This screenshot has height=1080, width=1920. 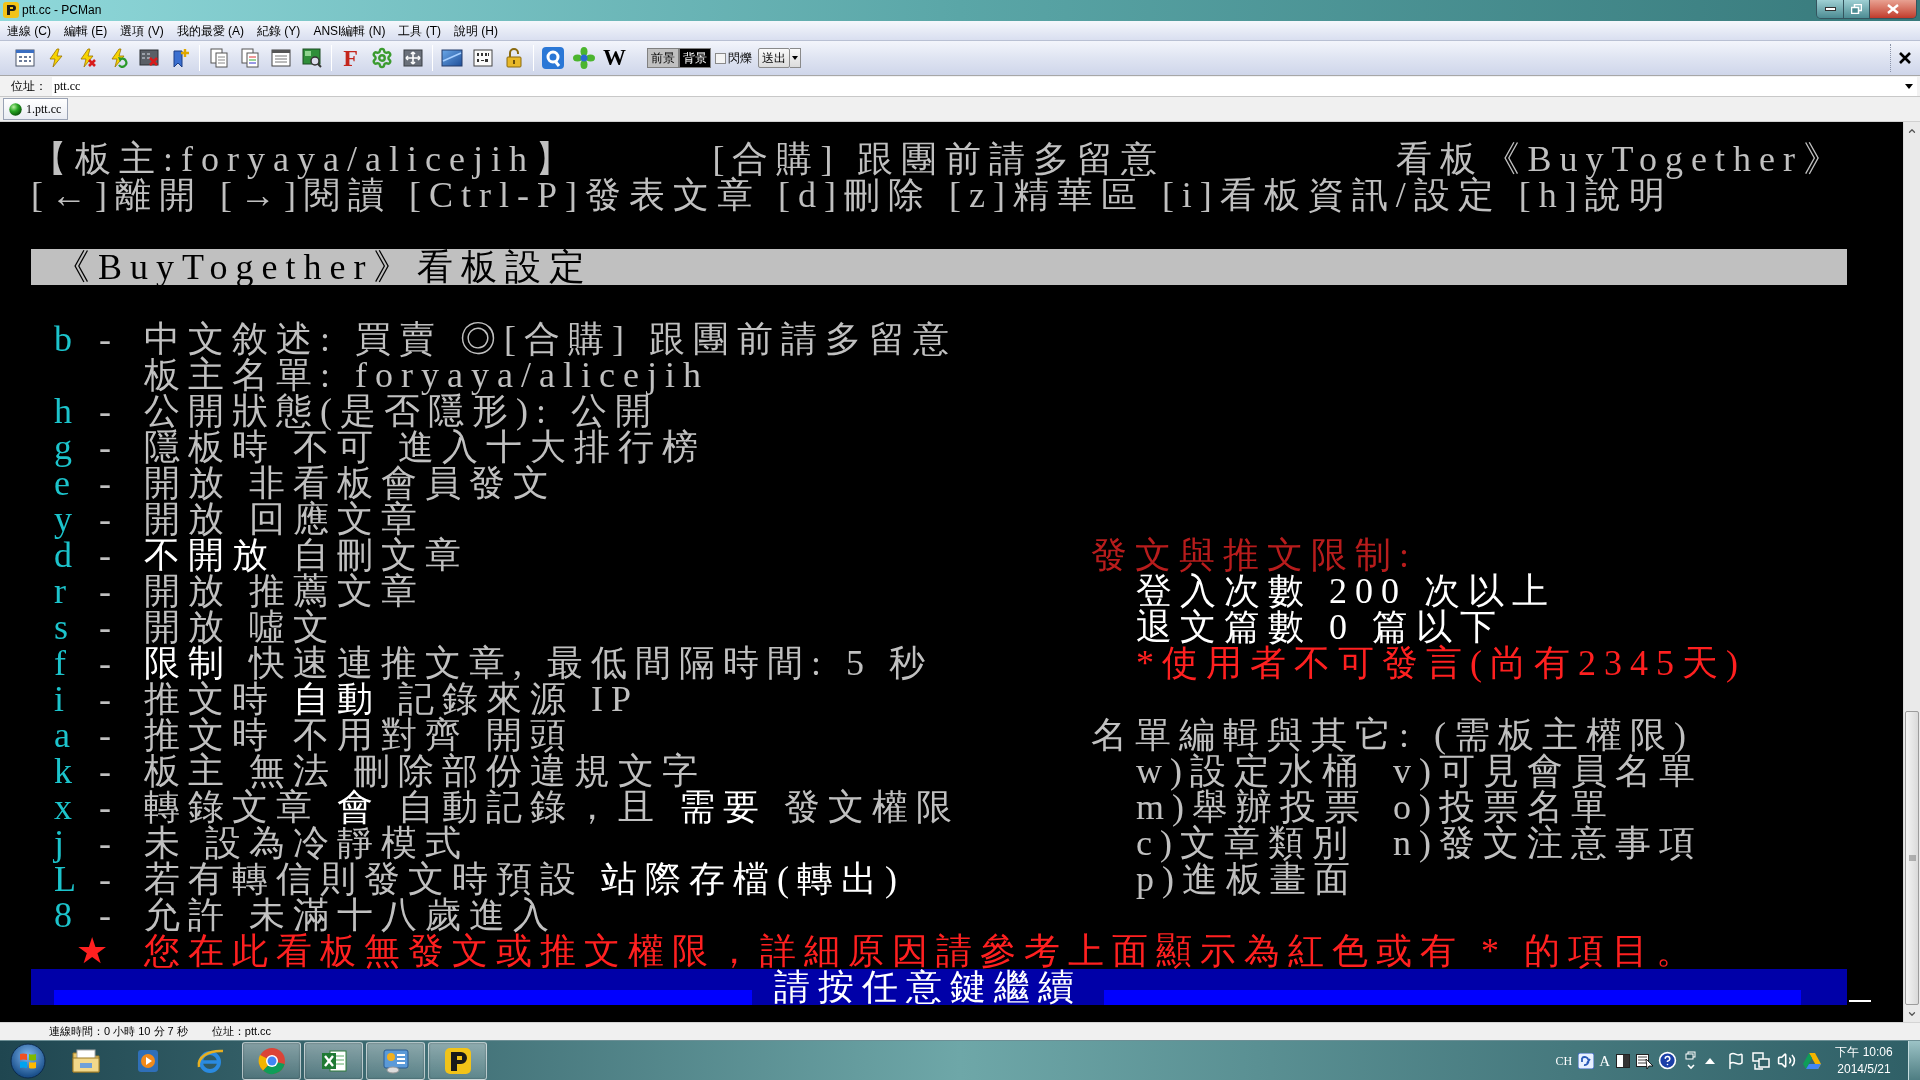 What do you see at coordinates (426, 375) in the screenshot?
I see `option-text: 板主名單: foryaya/alicejih` at bounding box center [426, 375].